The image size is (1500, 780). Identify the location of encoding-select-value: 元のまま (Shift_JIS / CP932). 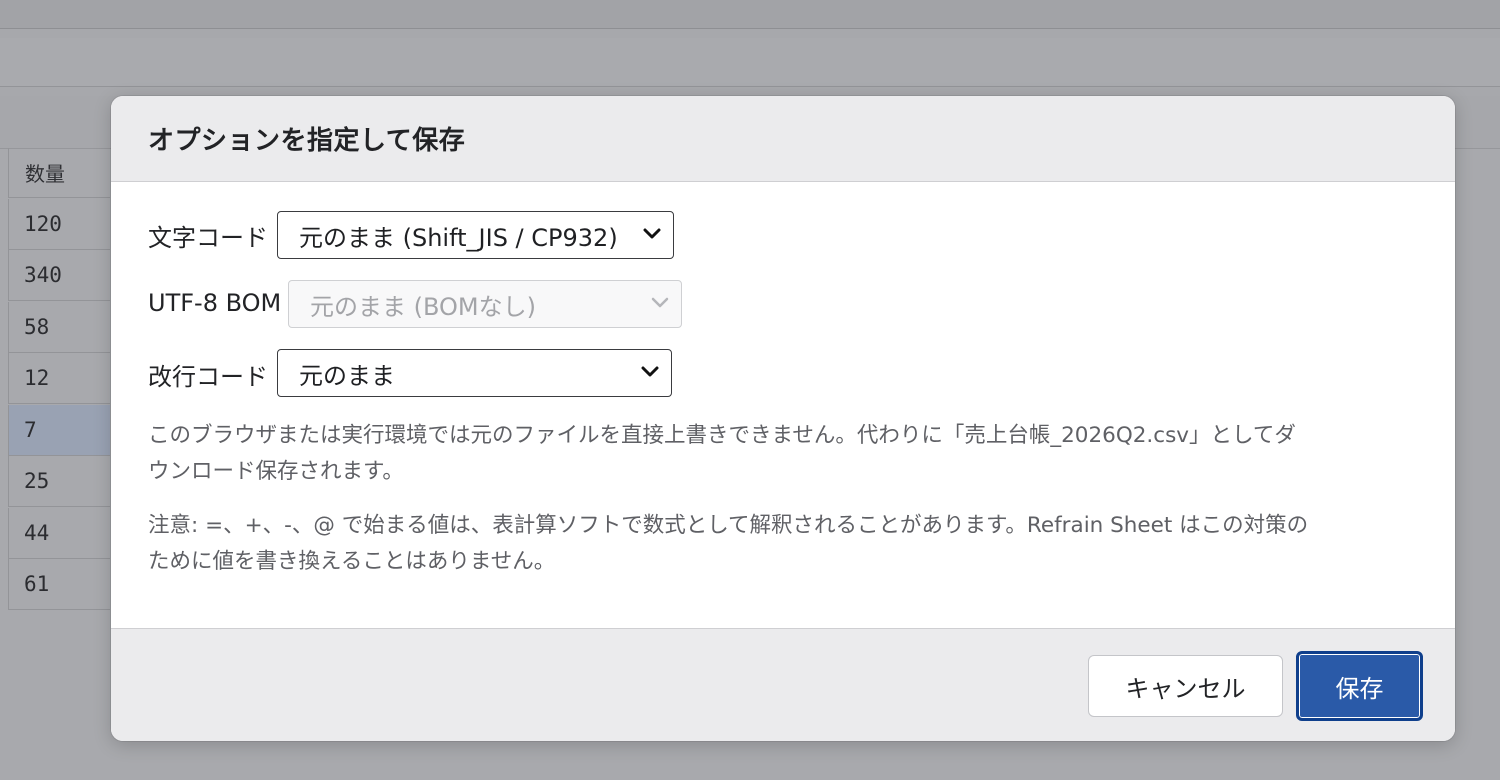
(458, 237).